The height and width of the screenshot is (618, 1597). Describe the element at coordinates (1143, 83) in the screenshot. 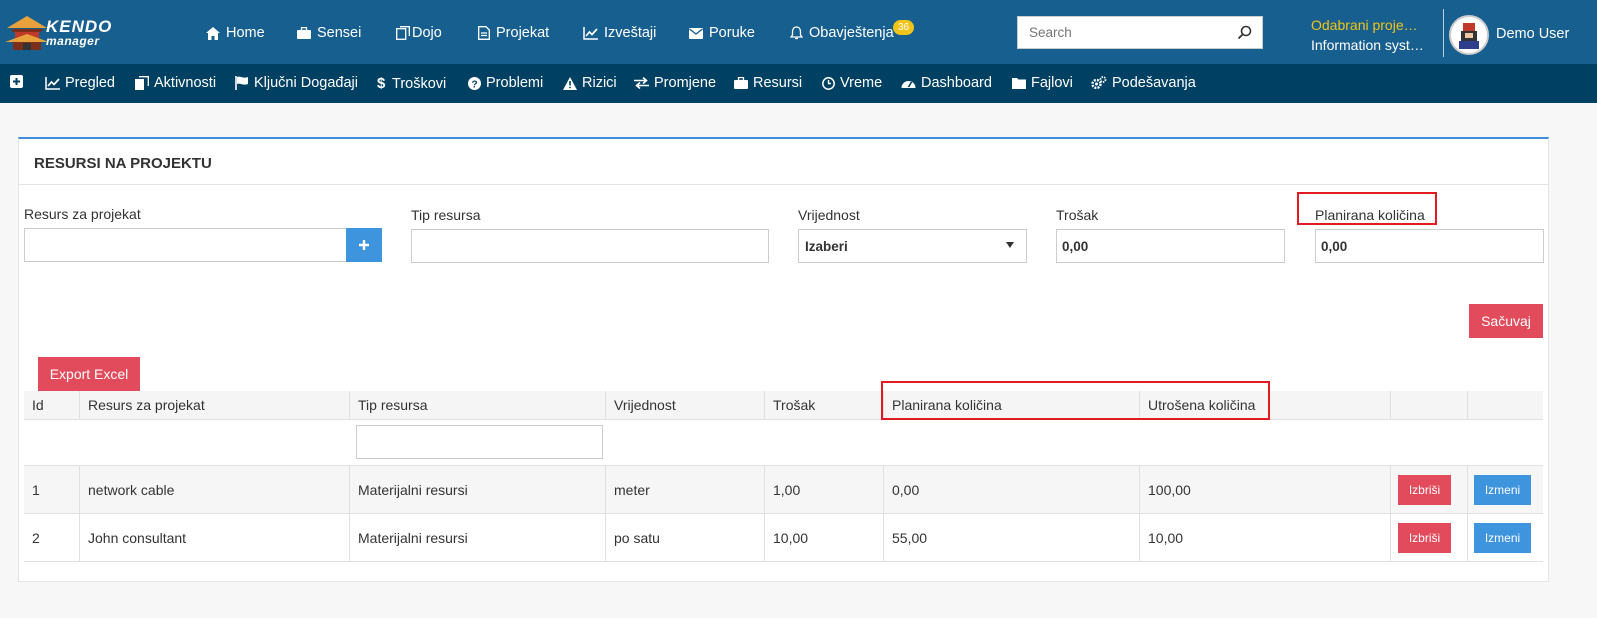

I see `subnav-podesavanja: Podešavanja` at that location.